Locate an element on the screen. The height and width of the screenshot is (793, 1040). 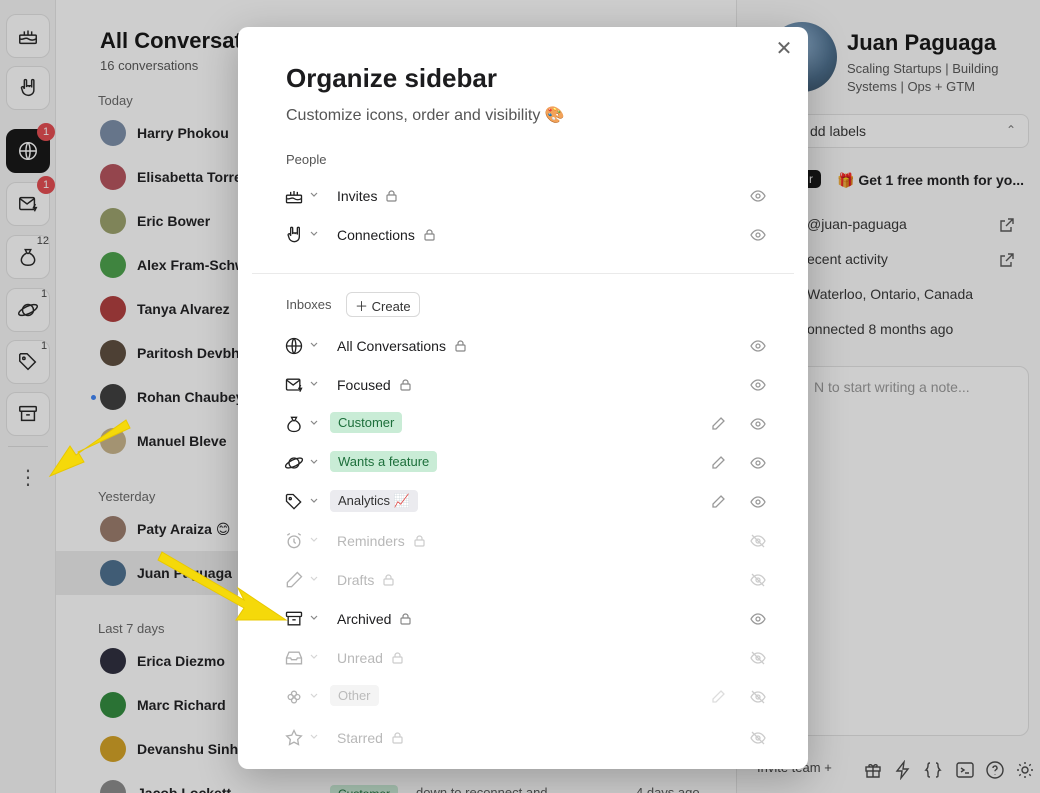
arrow-to-more-button is located at coordinates (89, 448).